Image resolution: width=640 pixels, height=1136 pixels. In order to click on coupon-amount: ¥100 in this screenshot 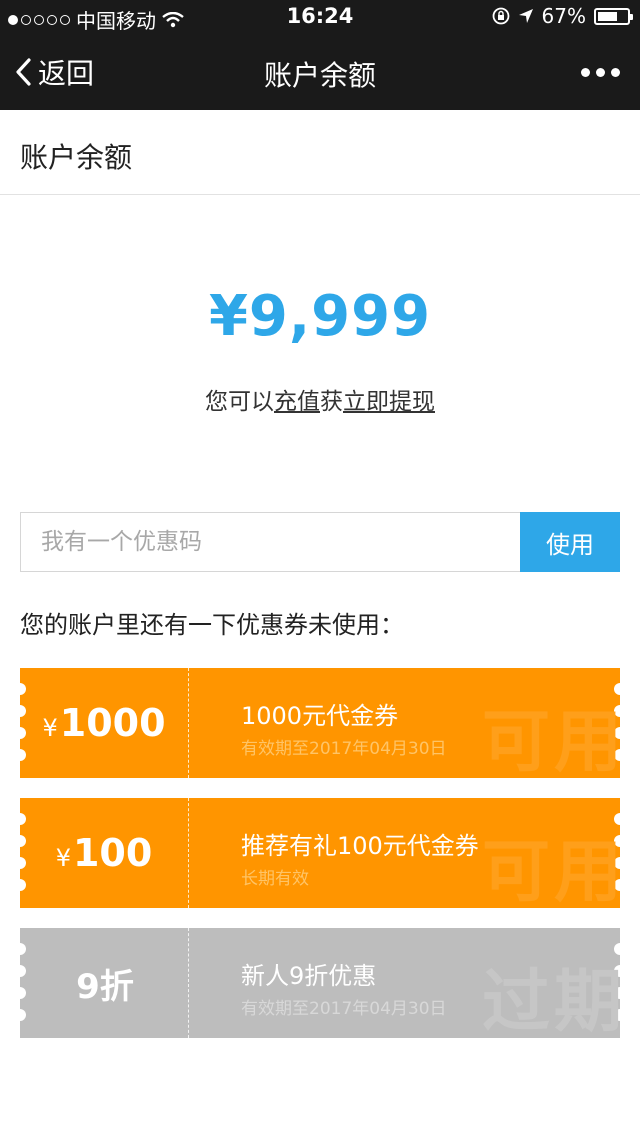, I will do `click(104, 853)`.